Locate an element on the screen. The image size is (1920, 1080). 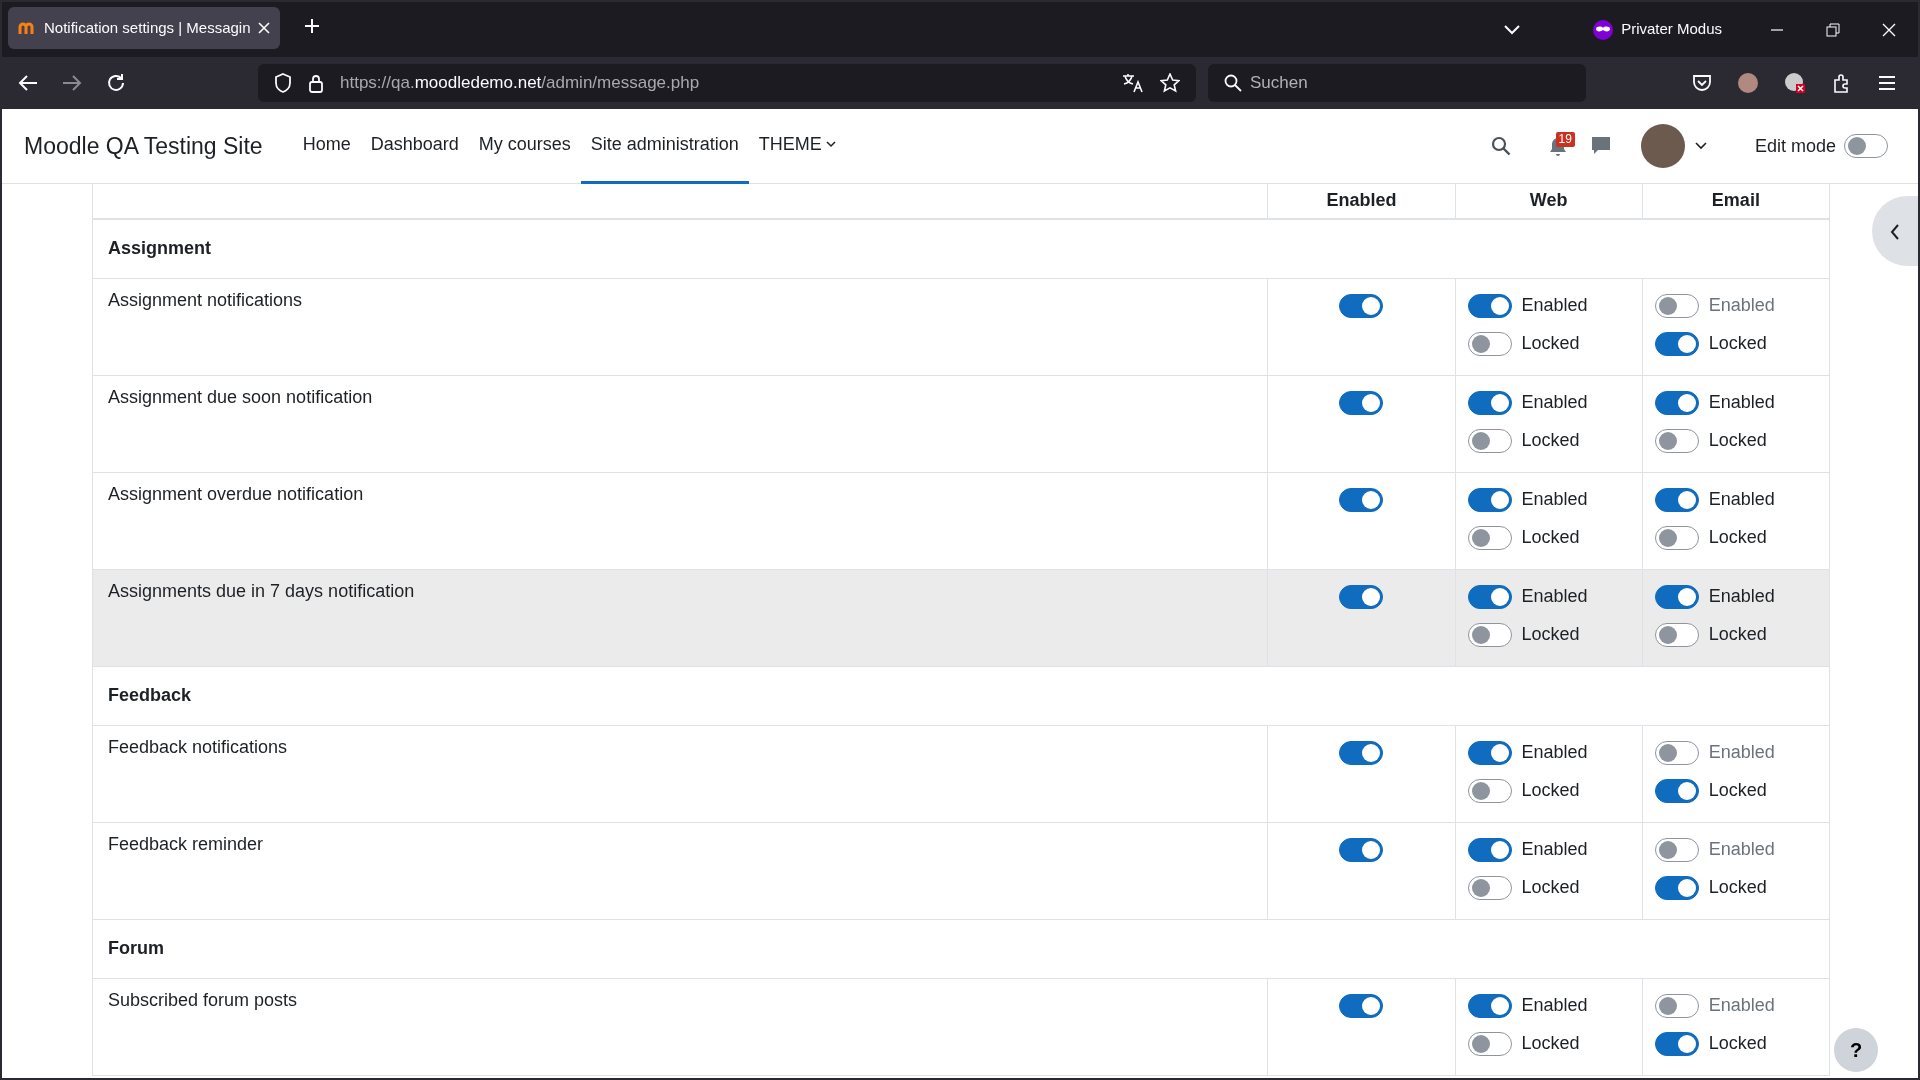
notification-name: Assignment due soon notification is located at coordinates (680, 423).